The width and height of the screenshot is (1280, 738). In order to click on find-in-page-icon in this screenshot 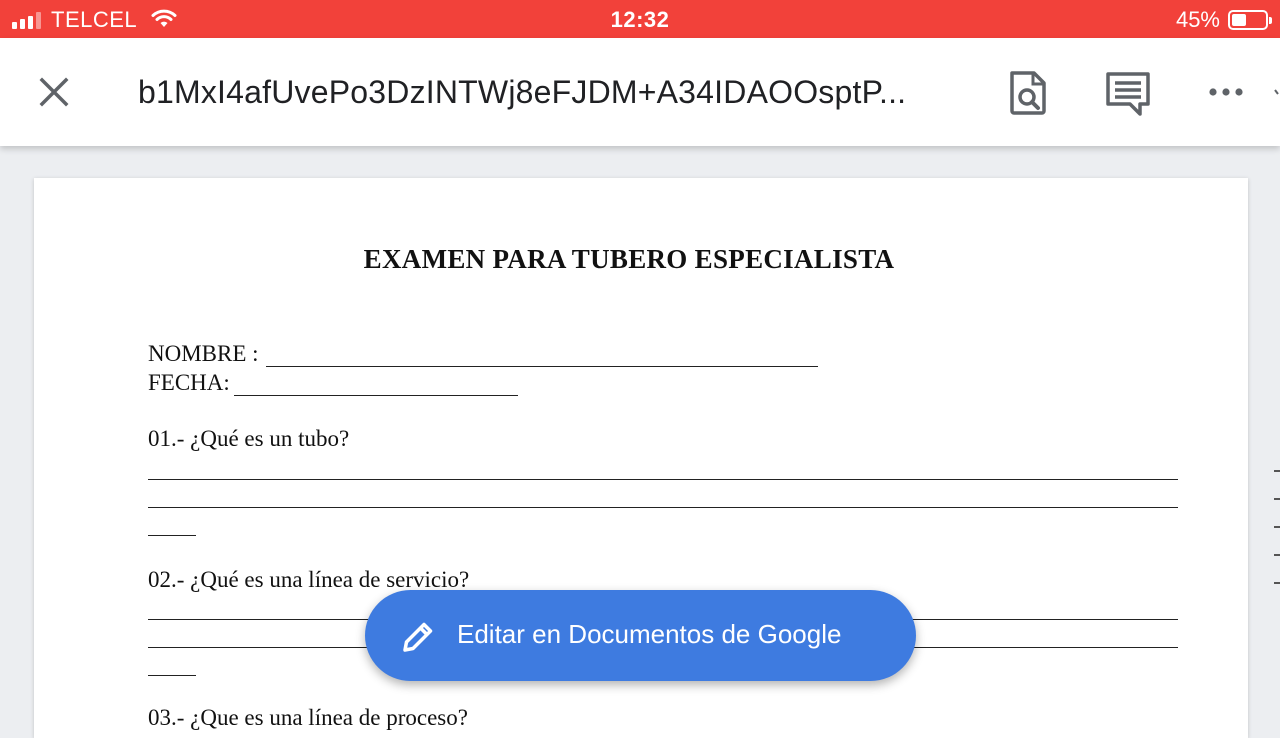, I will do `click(1028, 93)`.